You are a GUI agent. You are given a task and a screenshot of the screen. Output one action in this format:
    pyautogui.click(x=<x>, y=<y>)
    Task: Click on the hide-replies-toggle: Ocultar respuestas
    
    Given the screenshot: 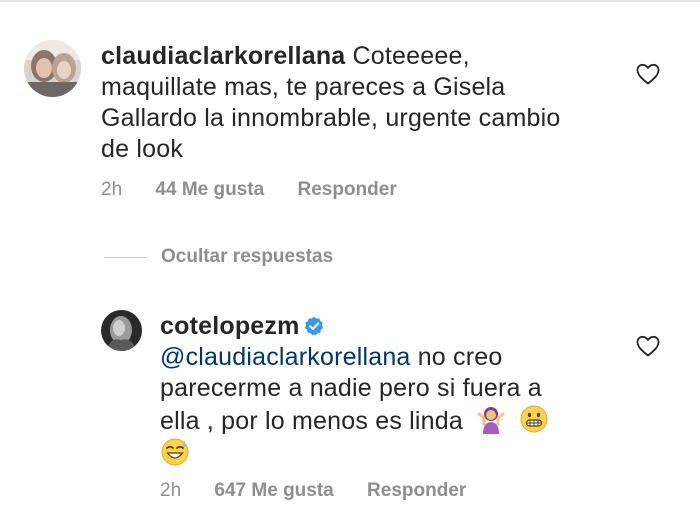 What is the action you would take?
    pyautogui.click(x=218, y=257)
    